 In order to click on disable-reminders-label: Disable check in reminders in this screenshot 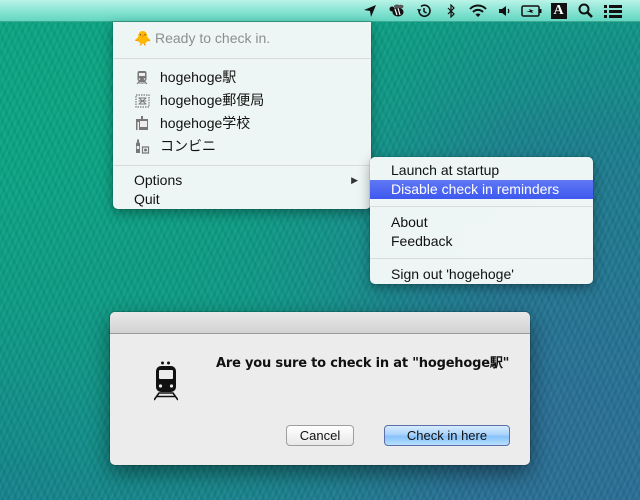, I will do `click(475, 189)`.